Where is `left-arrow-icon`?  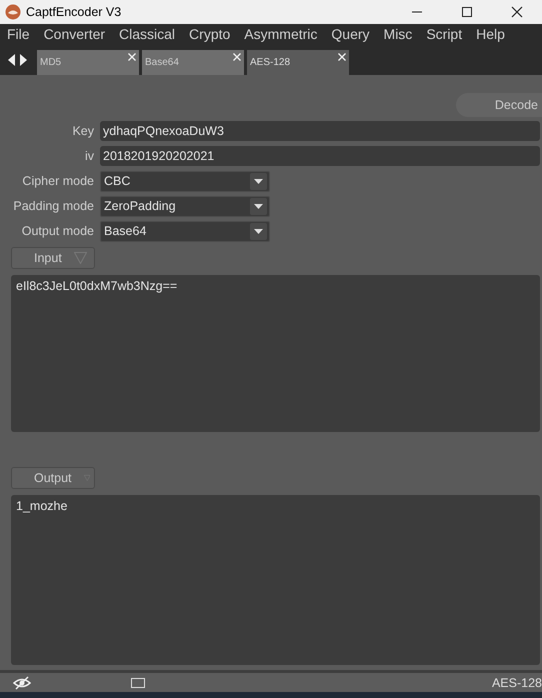 left-arrow-icon is located at coordinates (11, 60).